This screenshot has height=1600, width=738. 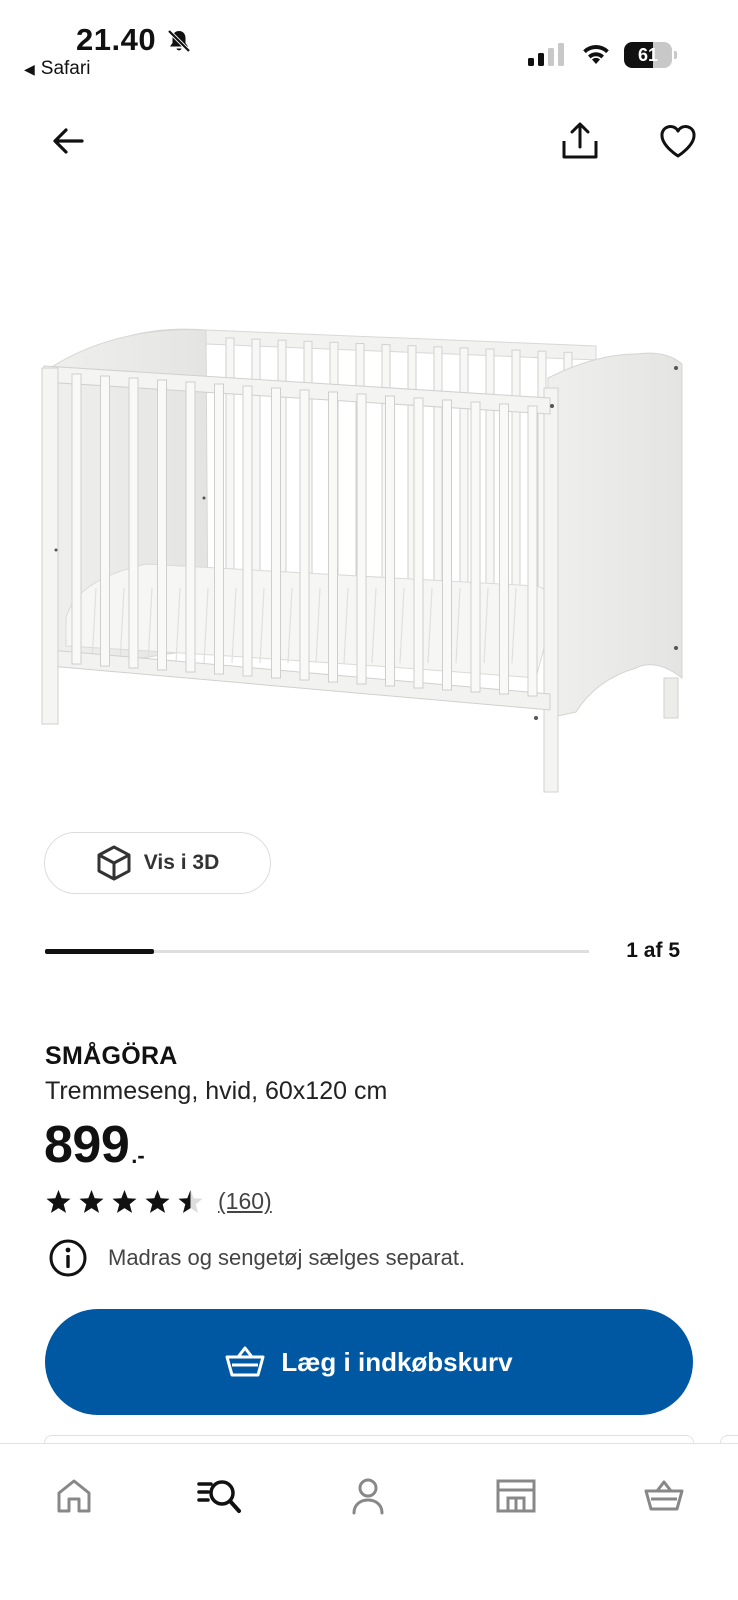 What do you see at coordinates (397, 1361) in the screenshot?
I see `add-to-cart-label: Læg i indkøbskurv` at bounding box center [397, 1361].